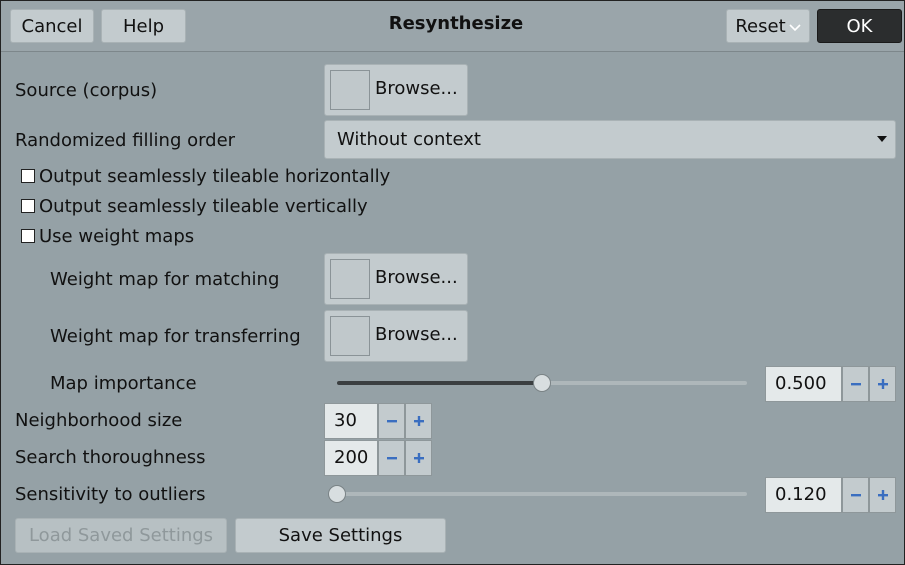  What do you see at coordinates (52, 26) in the screenshot?
I see `cancel-button: Cancel` at bounding box center [52, 26].